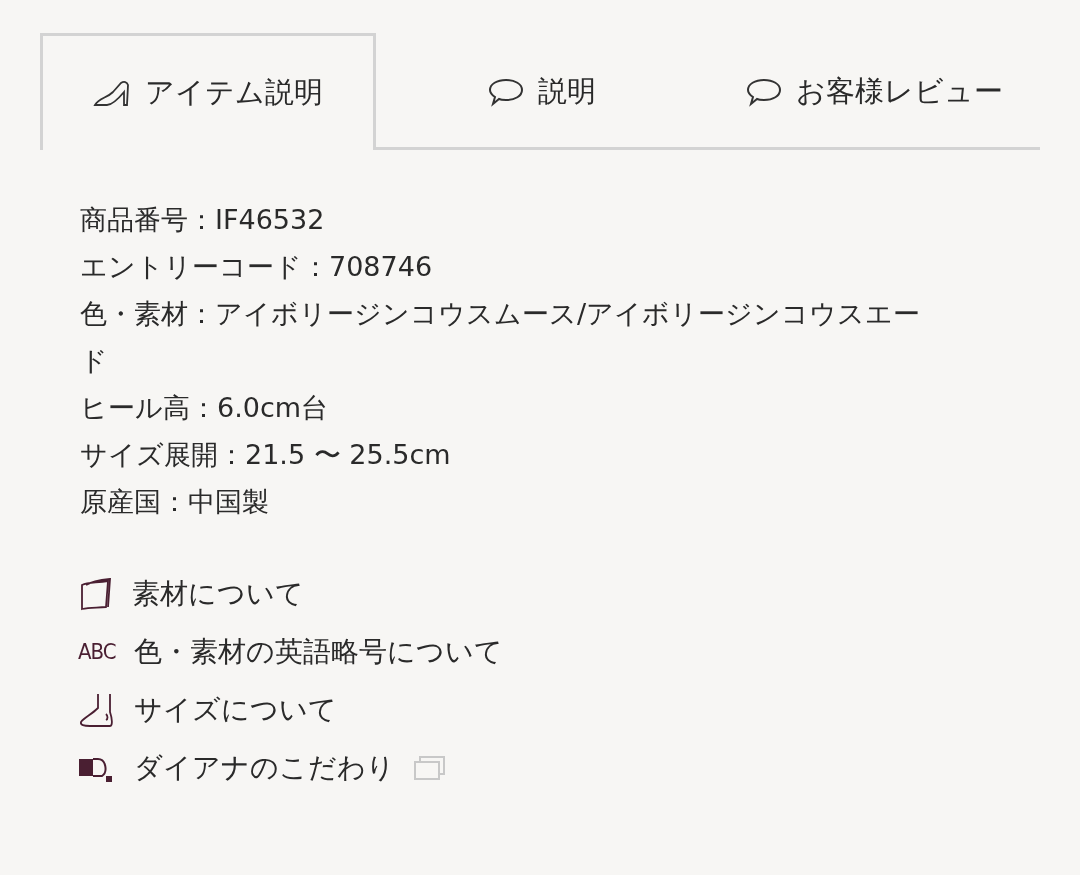  What do you see at coordinates (318, 652) in the screenshot?
I see `info-link: 色・素材の英語略号について` at bounding box center [318, 652].